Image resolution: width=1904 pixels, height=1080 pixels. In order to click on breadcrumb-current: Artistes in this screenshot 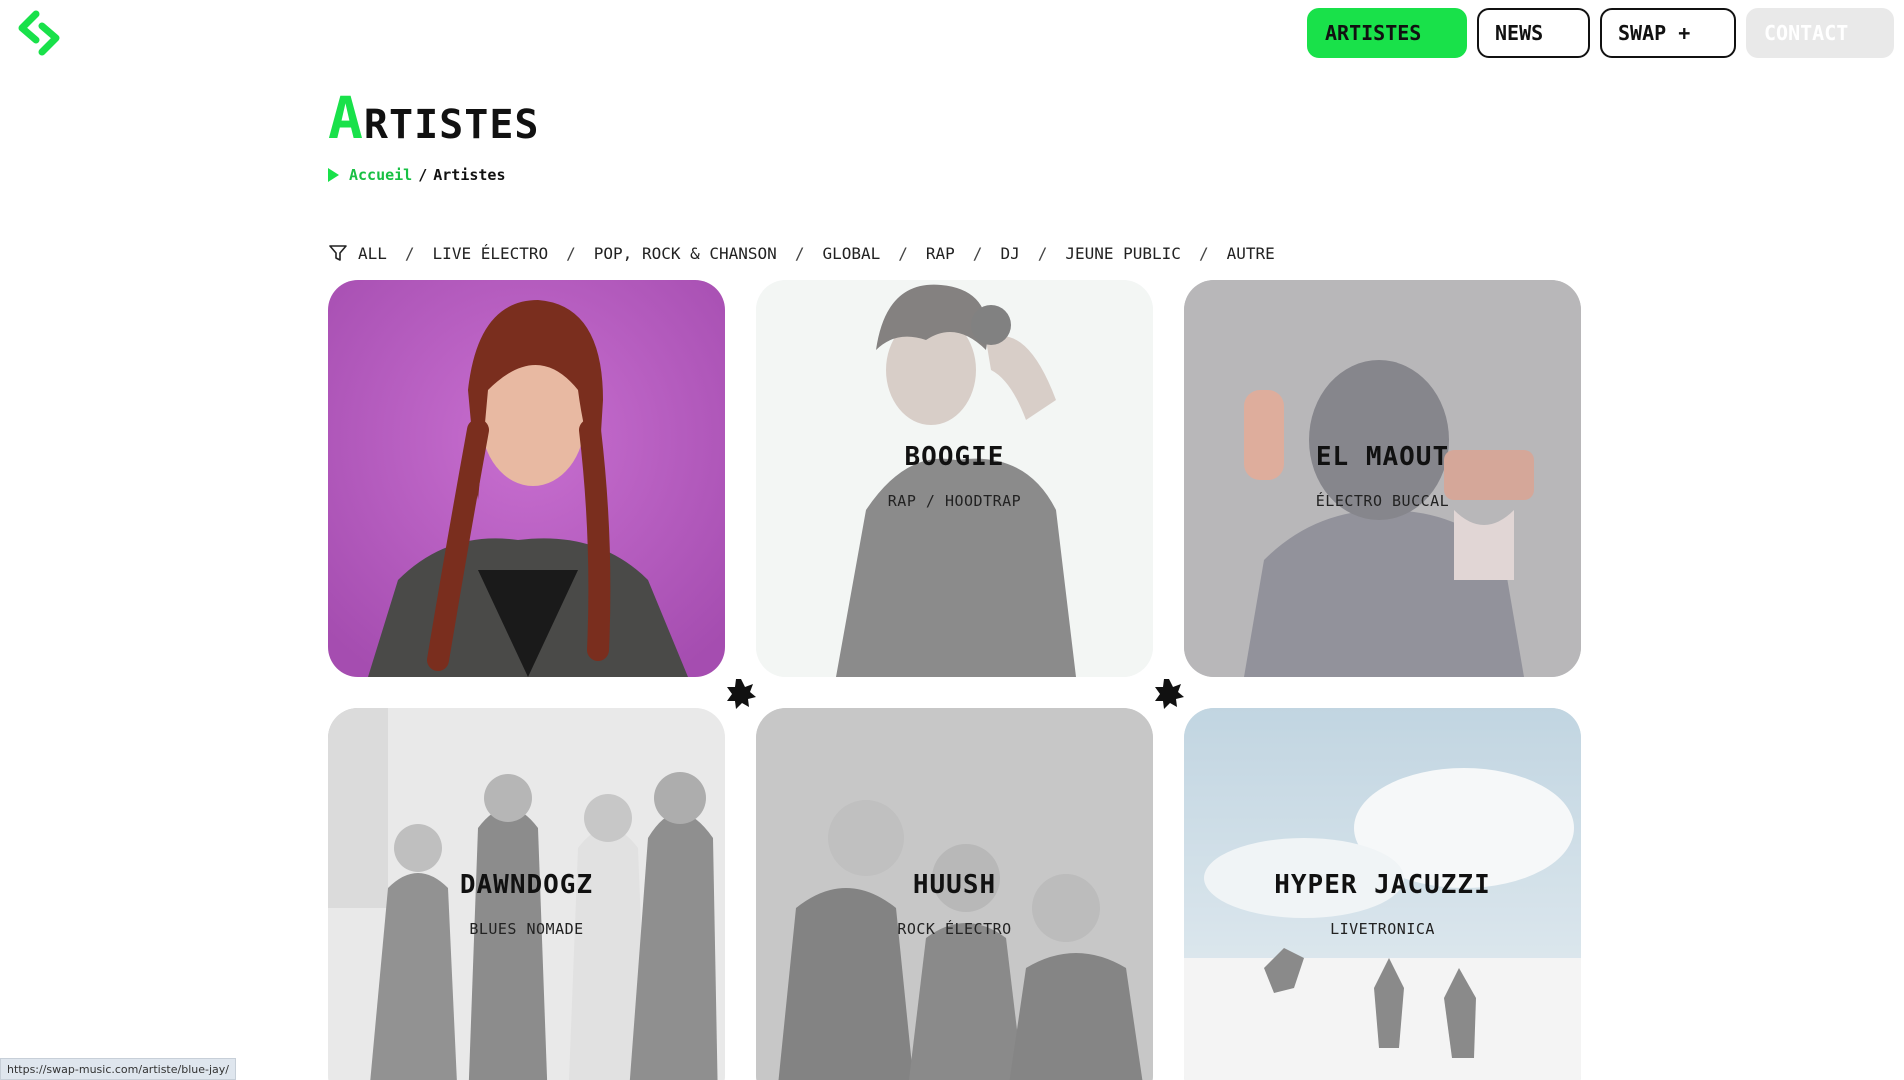, I will do `click(469, 175)`.